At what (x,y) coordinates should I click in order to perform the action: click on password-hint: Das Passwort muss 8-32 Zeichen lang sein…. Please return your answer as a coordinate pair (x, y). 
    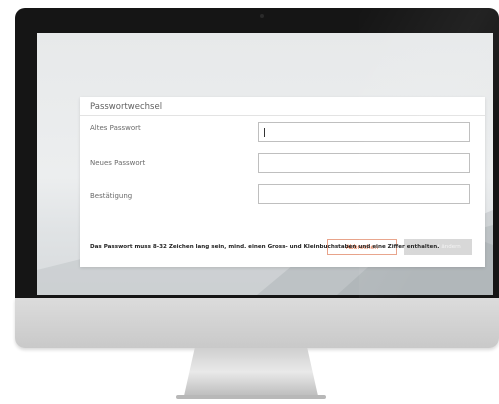
    Looking at the image, I should click on (265, 247).